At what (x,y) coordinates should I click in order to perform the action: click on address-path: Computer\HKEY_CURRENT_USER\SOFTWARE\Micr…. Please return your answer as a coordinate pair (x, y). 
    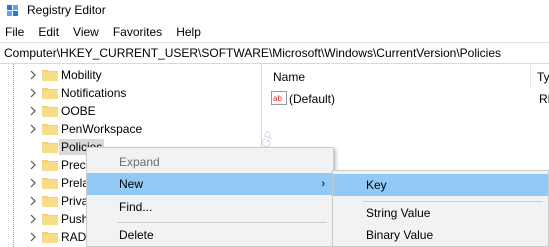
    Looking at the image, I should click on (253, 53).